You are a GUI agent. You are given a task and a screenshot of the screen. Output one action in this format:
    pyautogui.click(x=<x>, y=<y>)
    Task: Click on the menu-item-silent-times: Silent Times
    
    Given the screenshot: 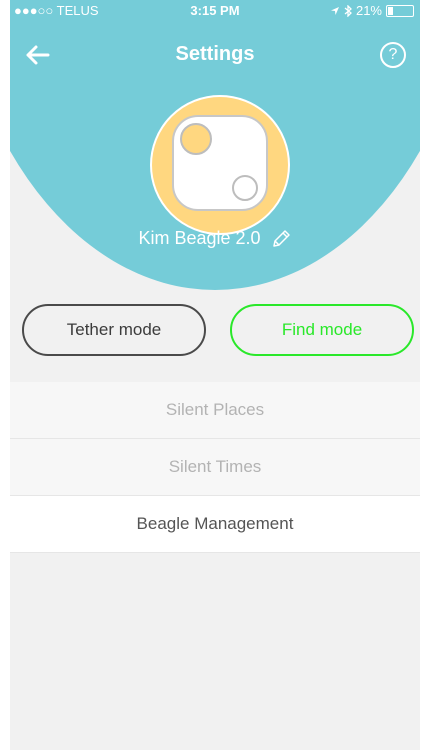 What is the action you would take?
    pyautogui.click(x=215, y=467)
    